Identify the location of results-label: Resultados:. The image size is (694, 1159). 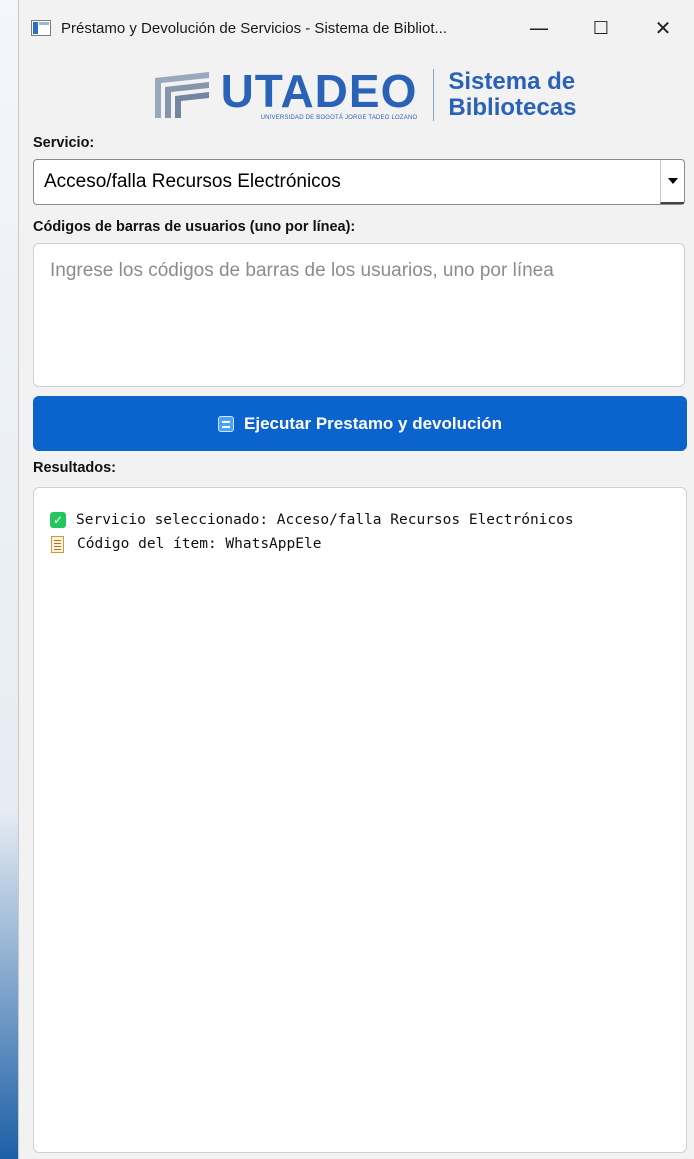
(74, 468).